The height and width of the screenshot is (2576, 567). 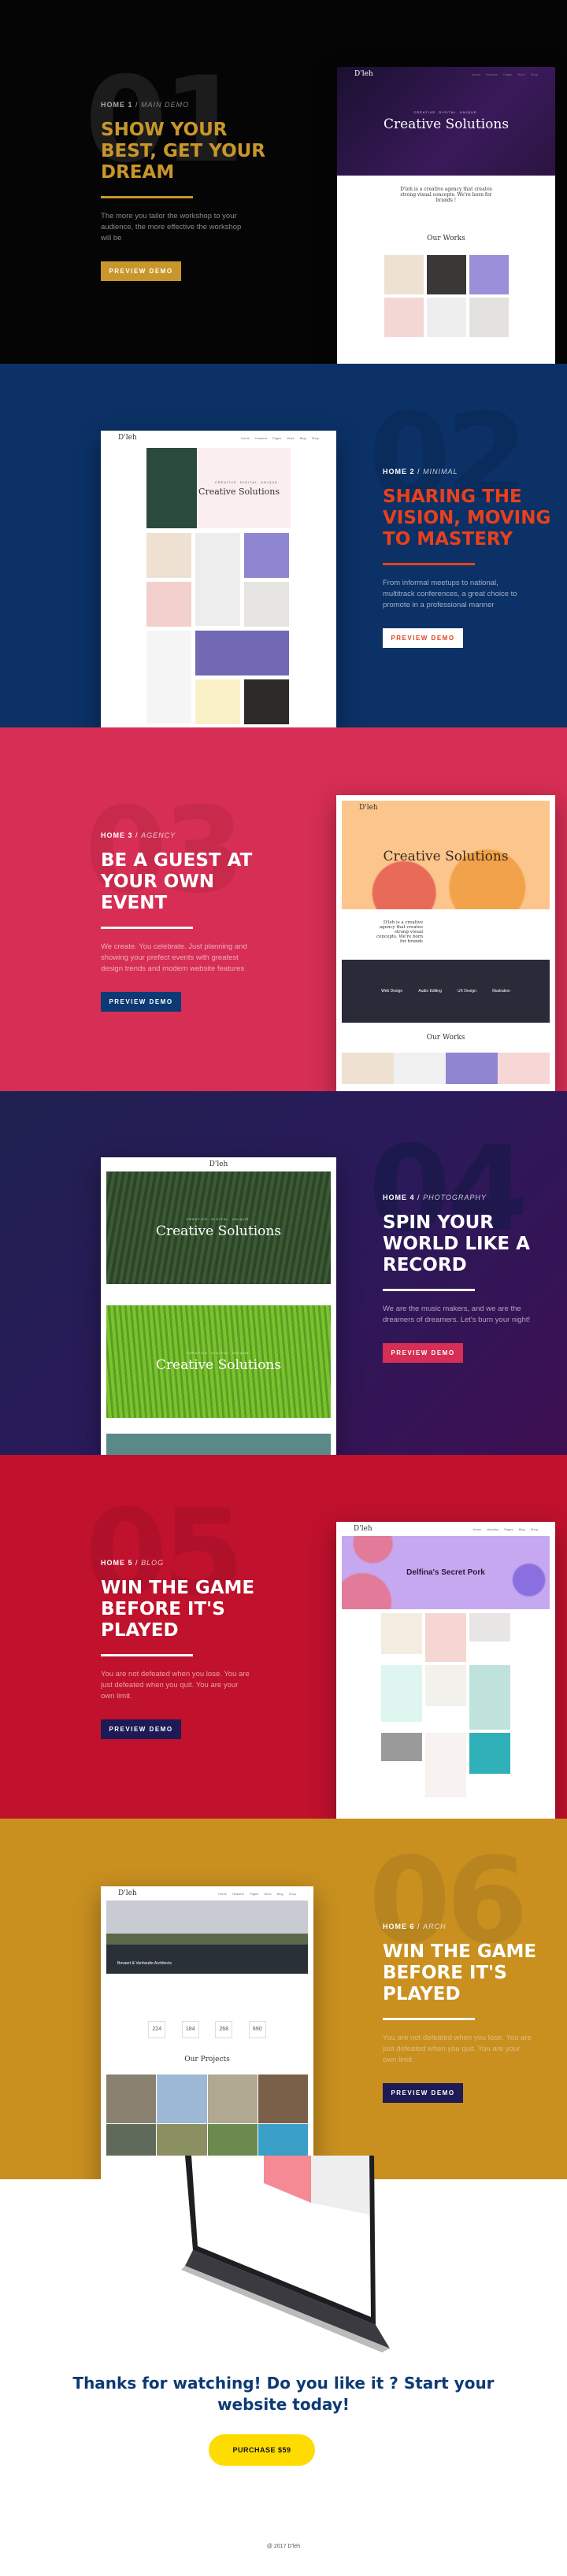 What do you see at coordinates (440, 472) in the screenshot?
I see `style-label: MINIMAL` at bounding box center [440, 472].